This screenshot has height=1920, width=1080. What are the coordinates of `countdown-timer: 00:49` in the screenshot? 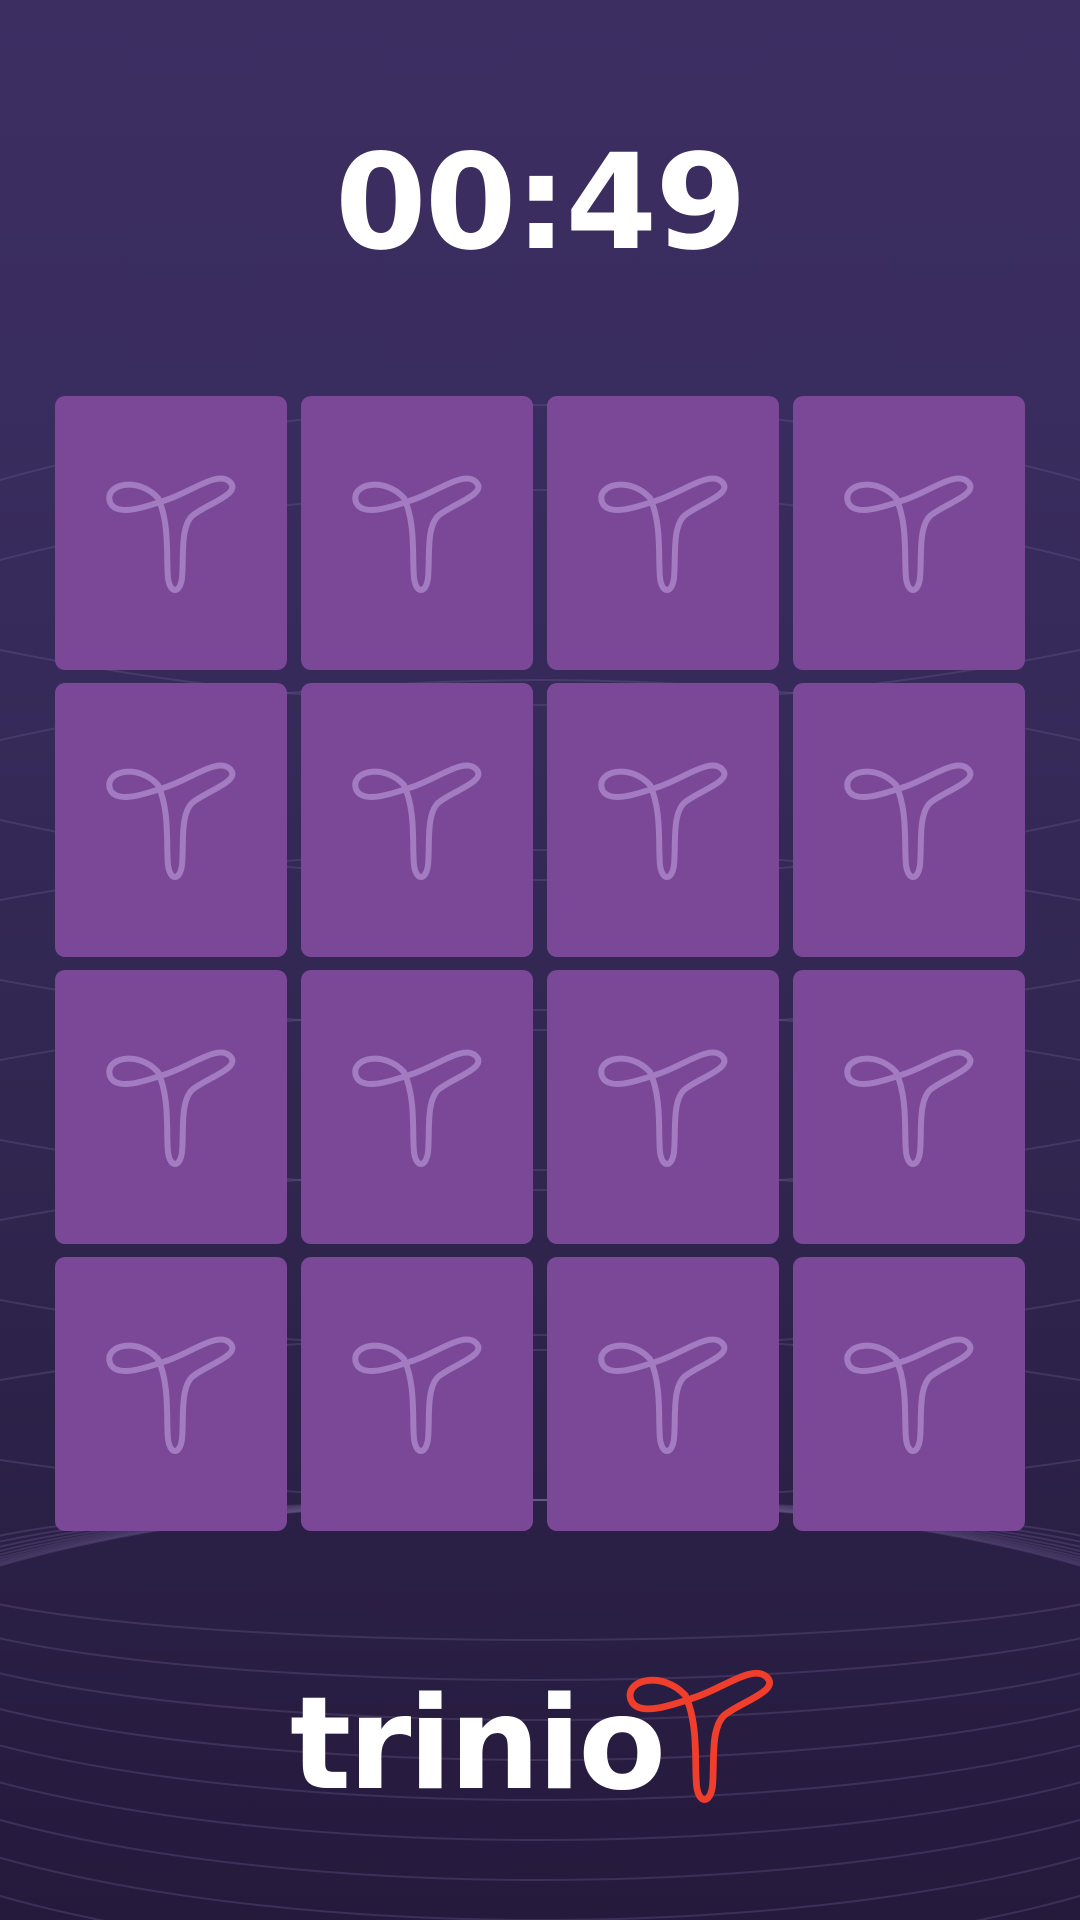 It's located at (540, 203).